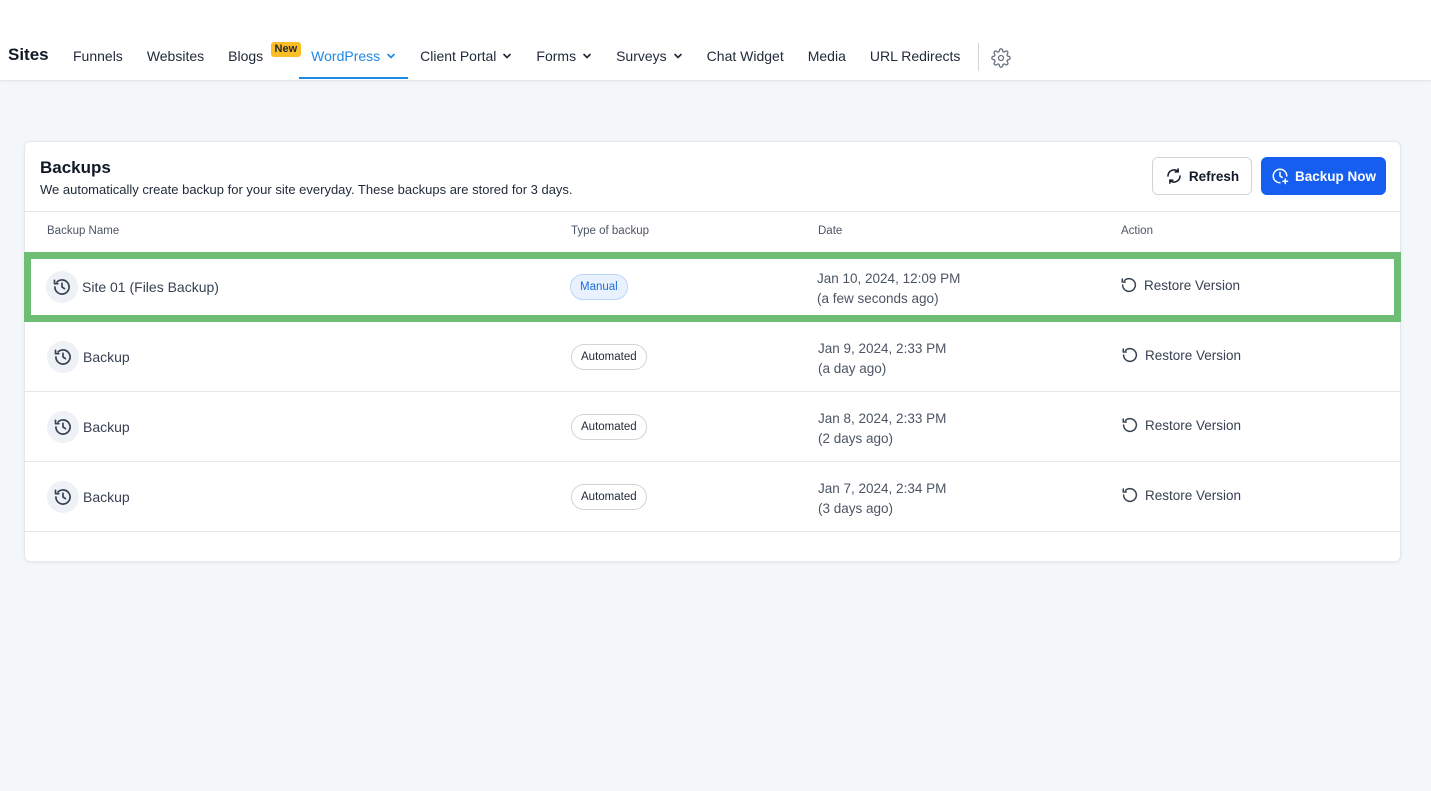 This screenshot has height=791, width=1431. I want to click on backup-date-relative: (a day ago), so click(852, 368).